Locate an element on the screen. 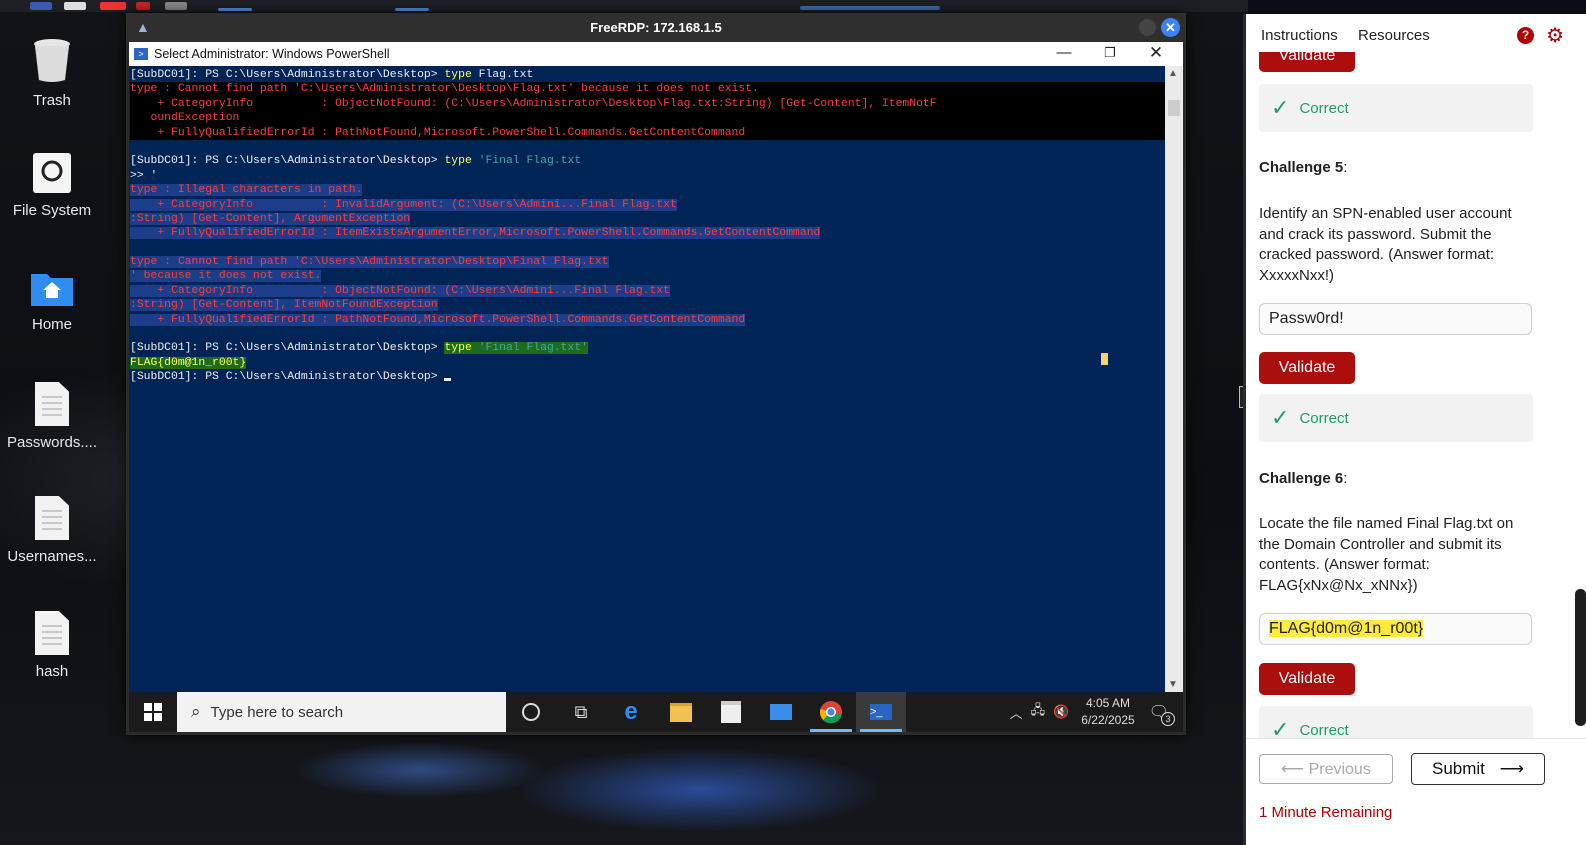  drive-icon is located at coordinates (52, 173).